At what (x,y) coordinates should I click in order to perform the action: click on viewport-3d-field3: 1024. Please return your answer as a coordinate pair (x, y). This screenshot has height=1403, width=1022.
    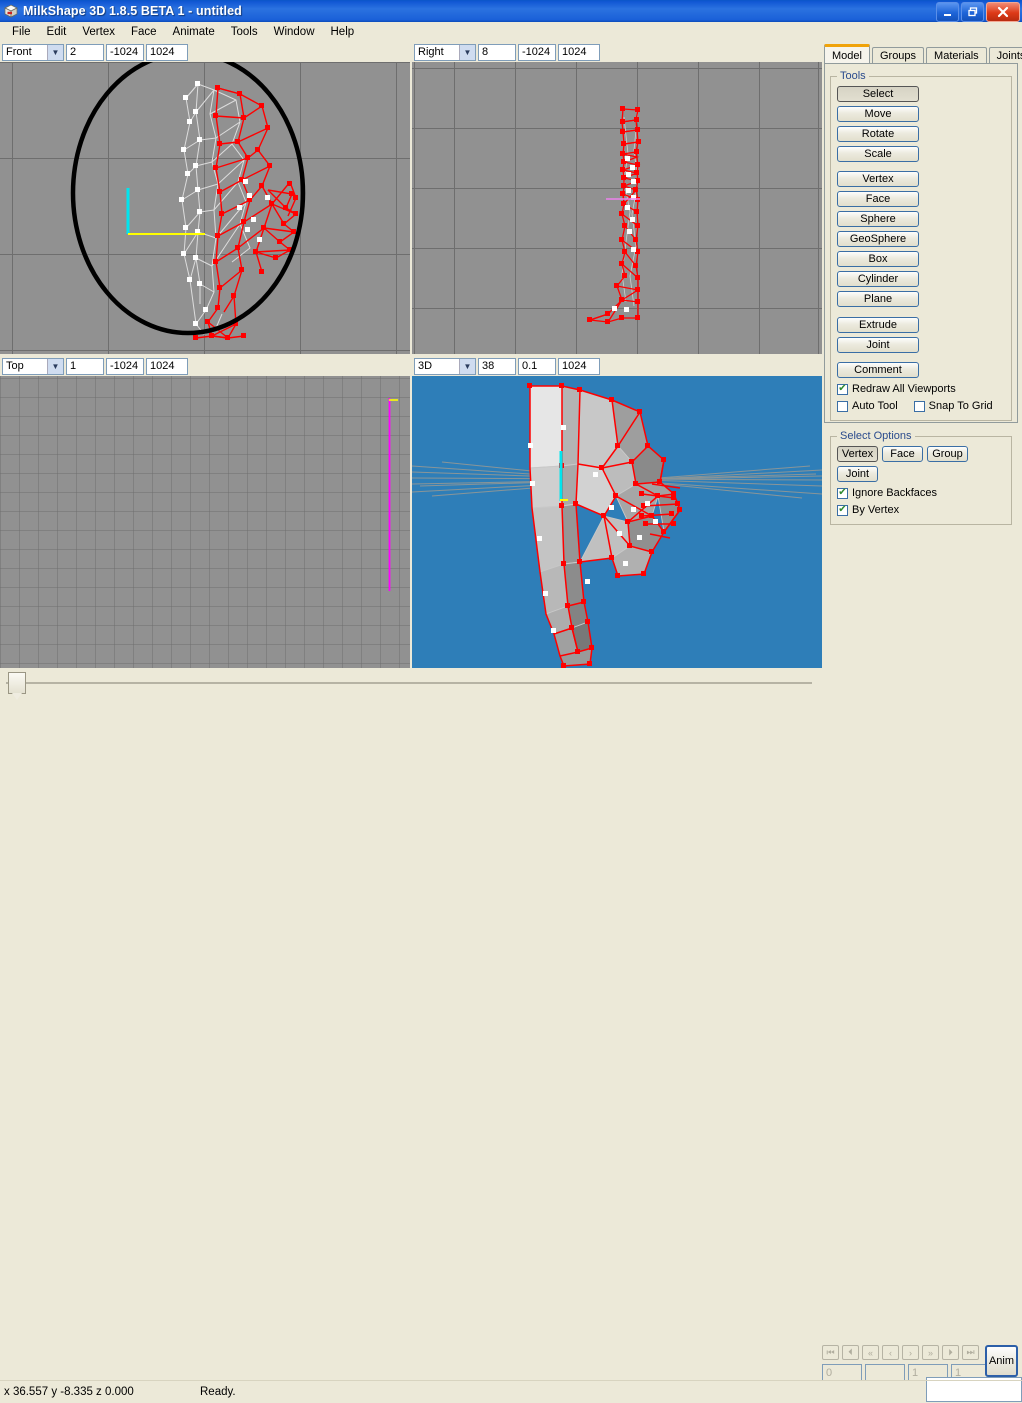
    Looking at the image, I should click on (579, 366).